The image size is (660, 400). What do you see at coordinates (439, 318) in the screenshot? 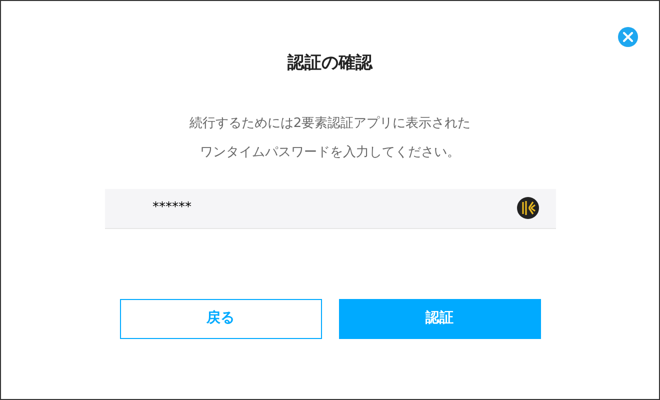
I see `verify-button: 認証` at bounding box center [439, 318].